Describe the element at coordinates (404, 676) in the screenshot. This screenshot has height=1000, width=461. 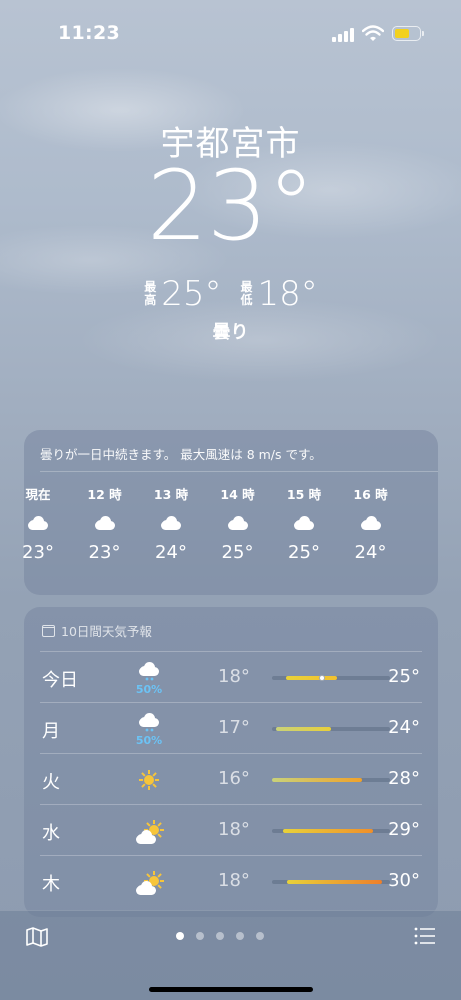
I see `high-temp: 25°` at that location.